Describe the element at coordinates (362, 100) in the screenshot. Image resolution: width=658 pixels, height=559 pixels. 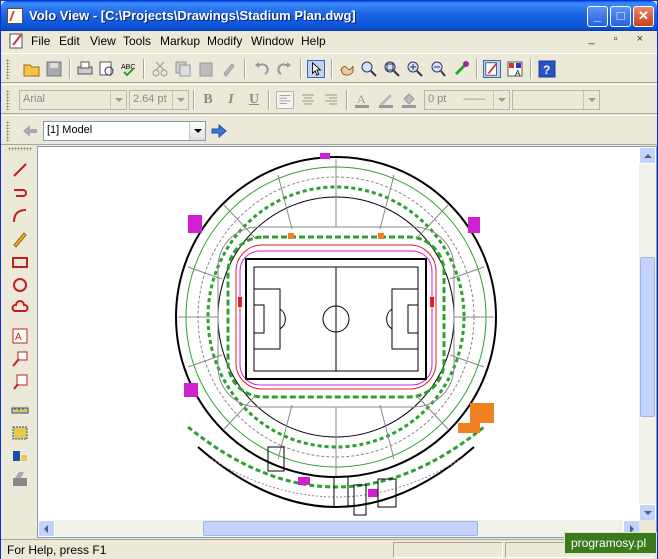
I see `text-color-icon: A` at that location.